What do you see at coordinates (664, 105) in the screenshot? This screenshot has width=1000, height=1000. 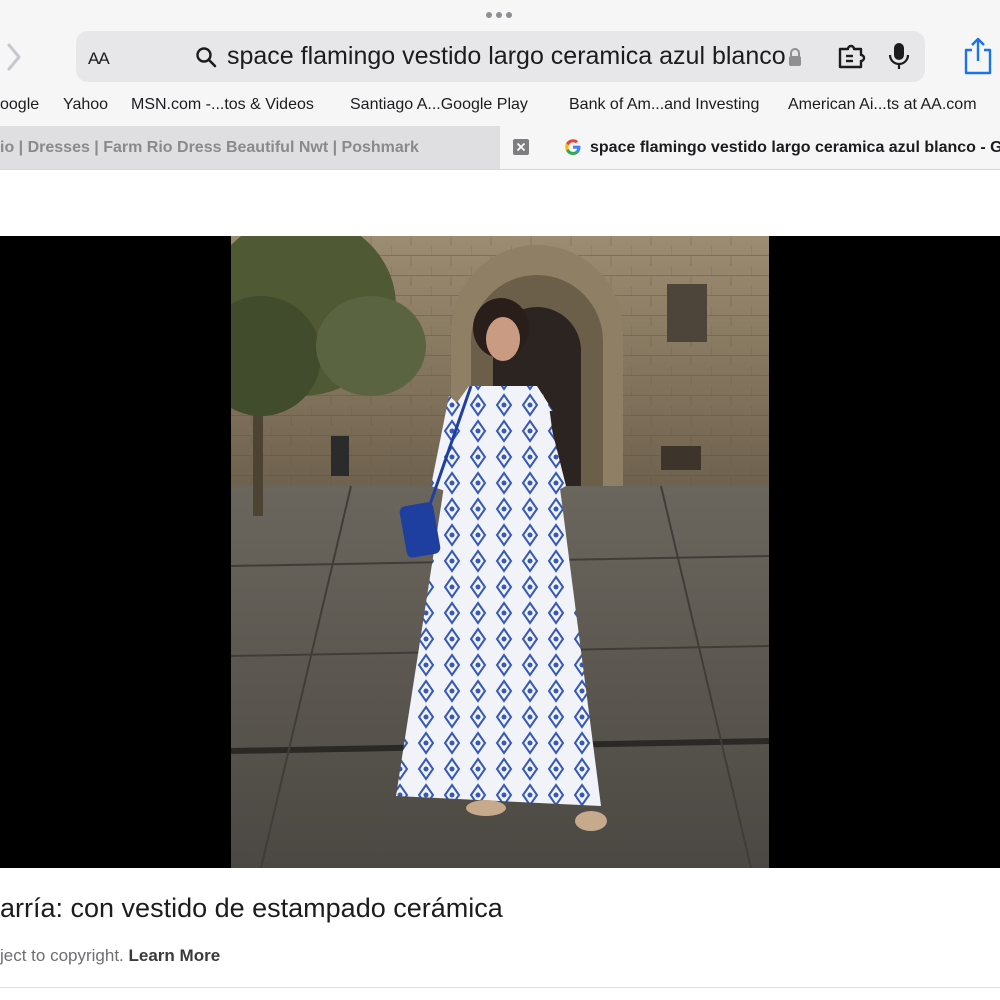 I see `bookmark-bank-of-america: Bank of Am...and Investing` at bounding box center [664, 105].